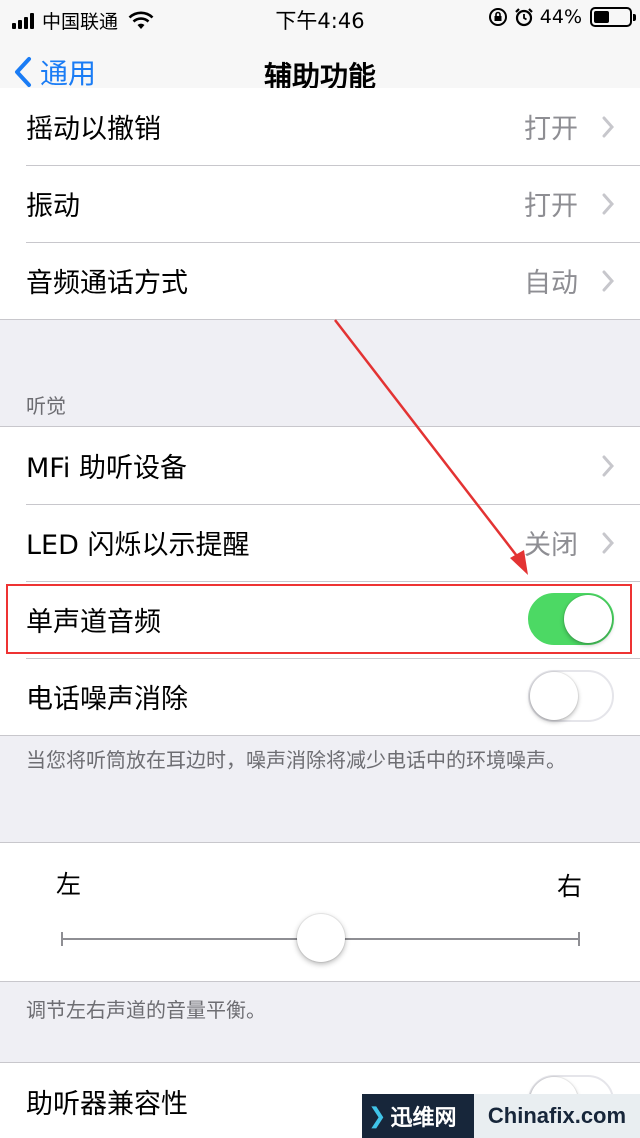 The width and height of the screenshot is (640, 1138). Describe the element at coordinates (320, 696) in the screenshot. I see `setting-row-phone-noise-cancellation: 电话噪声消除` at that location.